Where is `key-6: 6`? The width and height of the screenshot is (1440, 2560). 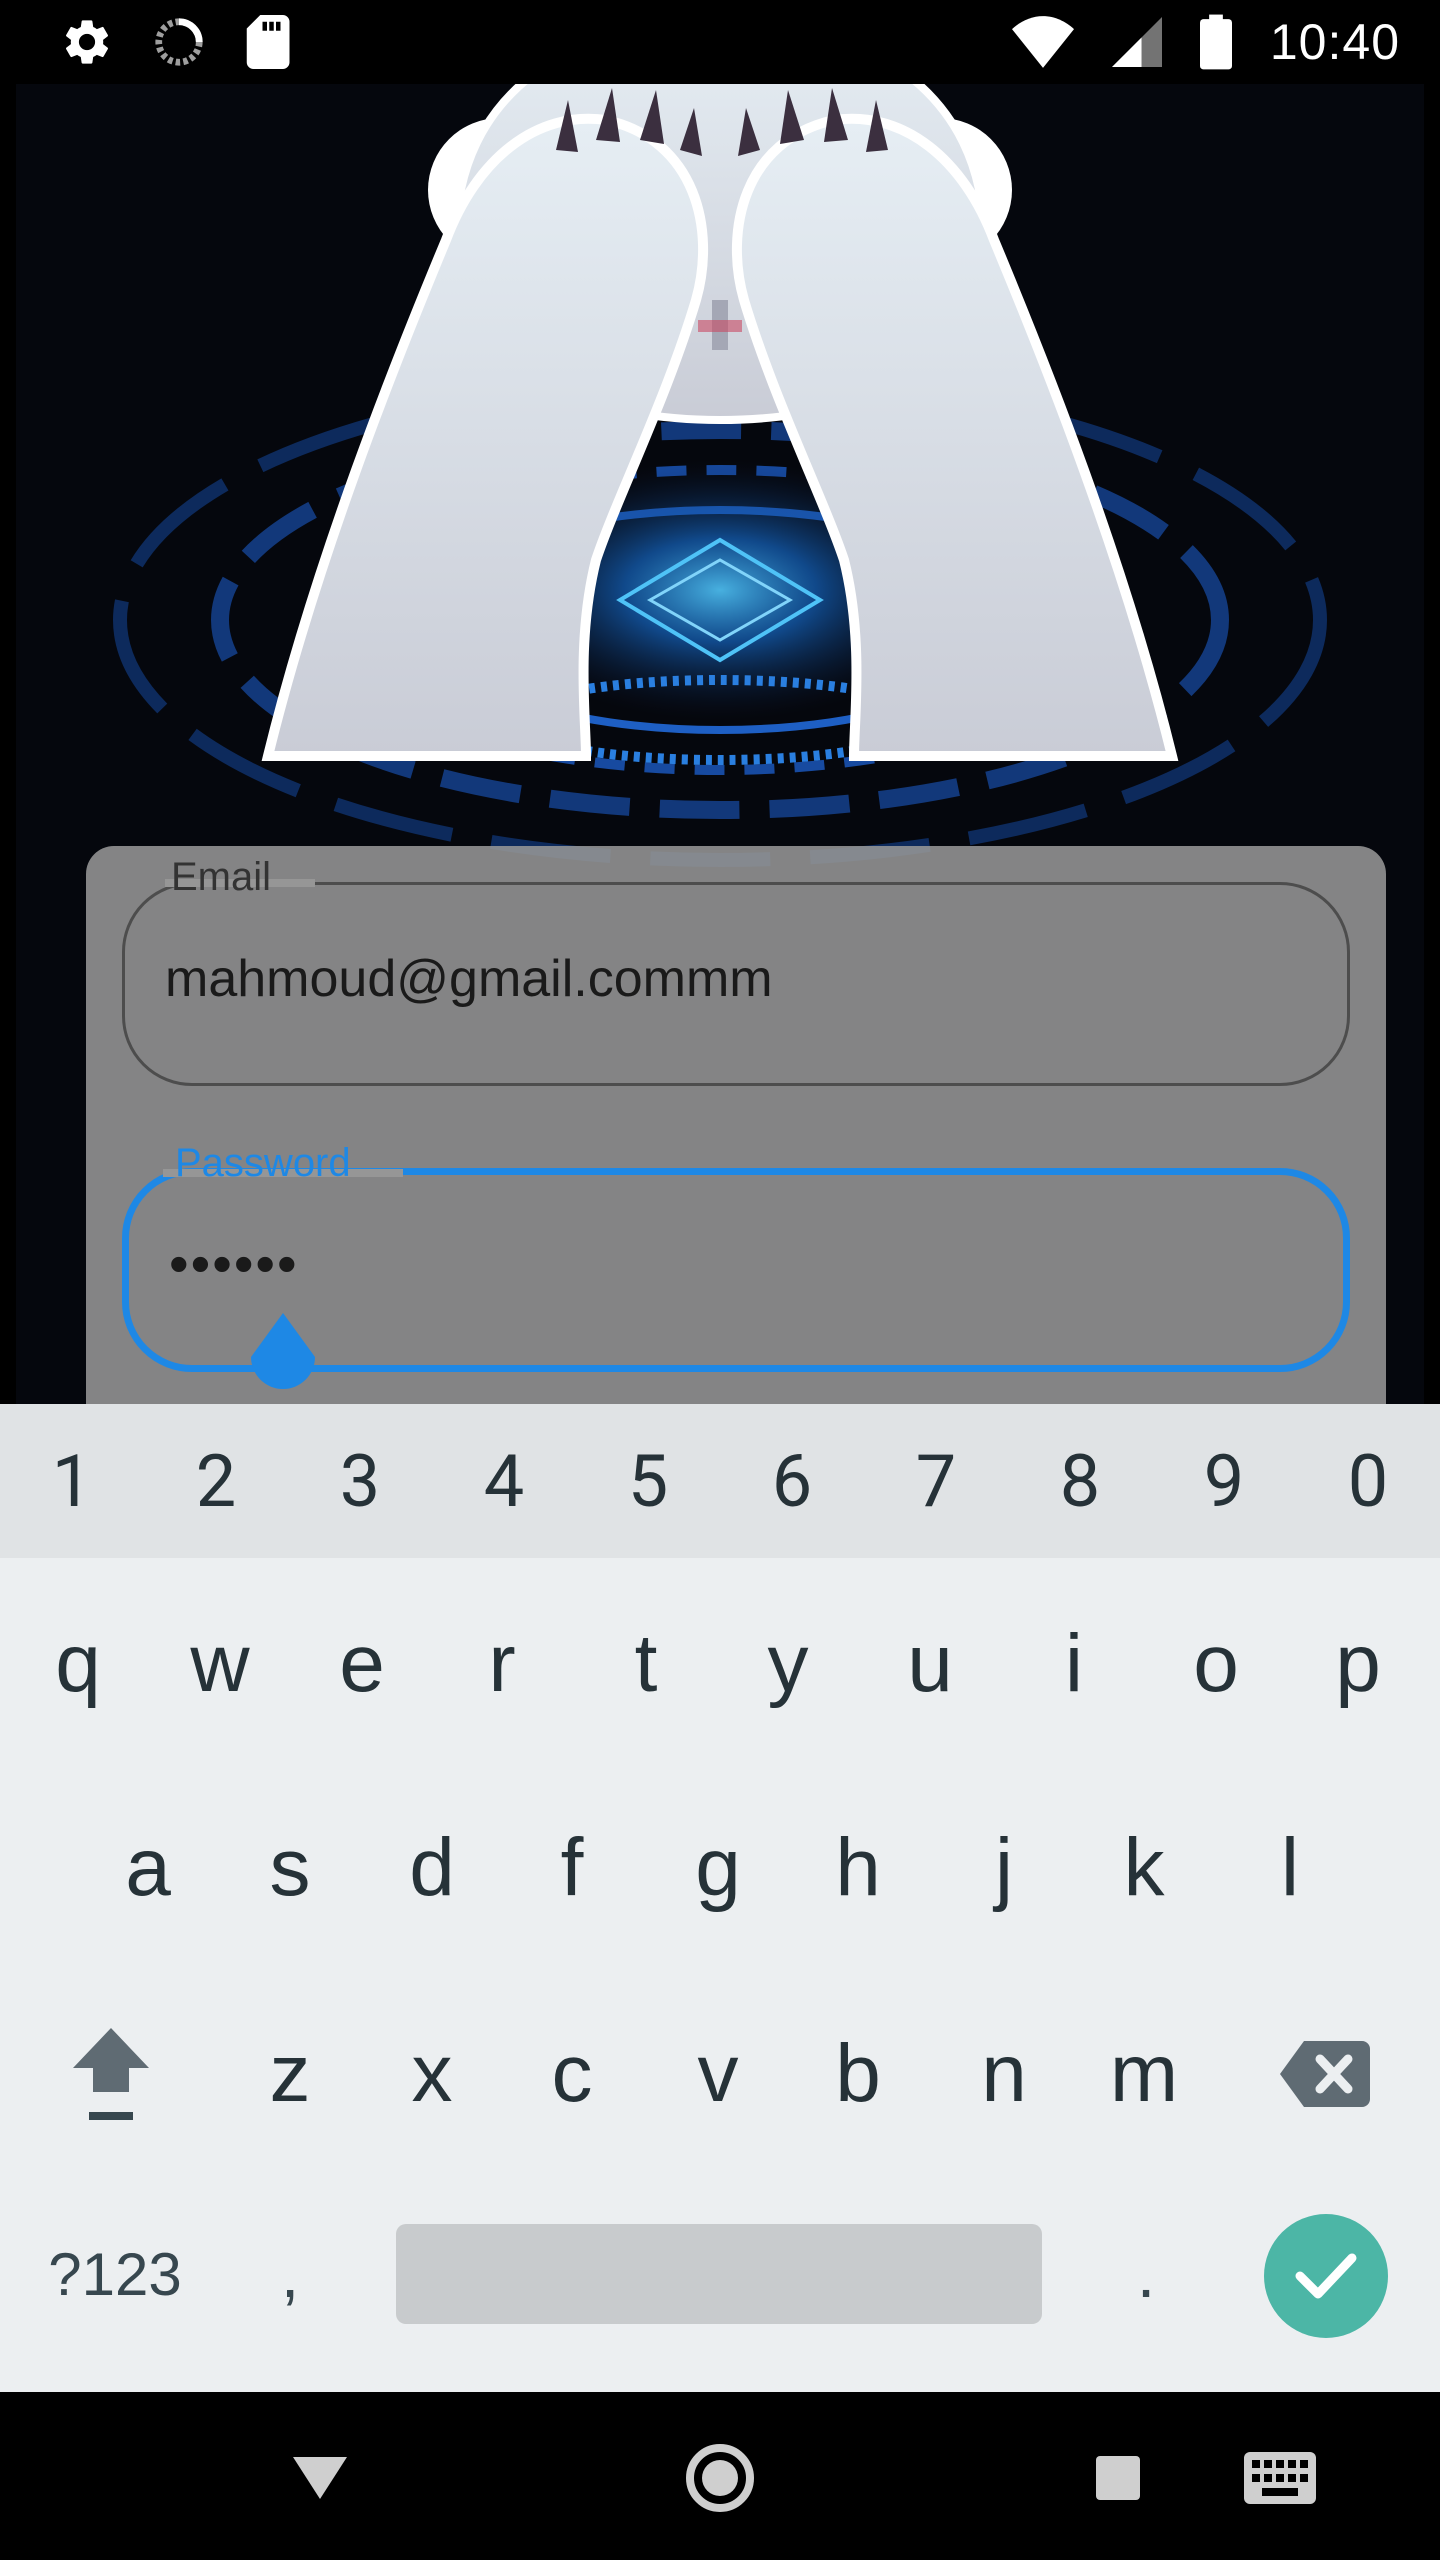
key-6: 6 is located at coordinates (792, 1481).